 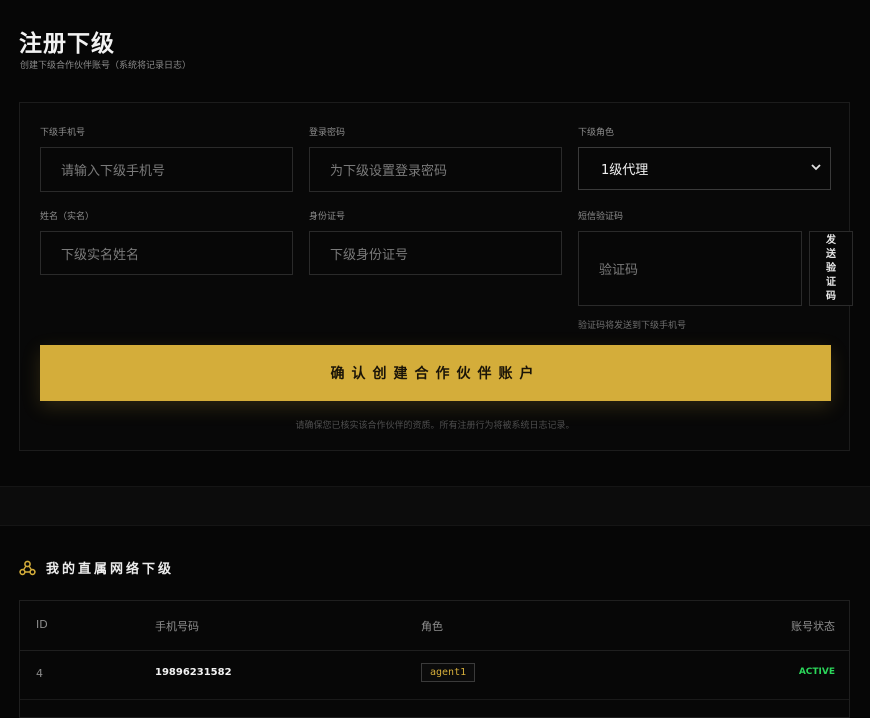 I want to click on form-footnote: 请确保您已核实该合作伙伴的资质。所有注册行为将被系统日志记录。, so click(x=435, y=426).